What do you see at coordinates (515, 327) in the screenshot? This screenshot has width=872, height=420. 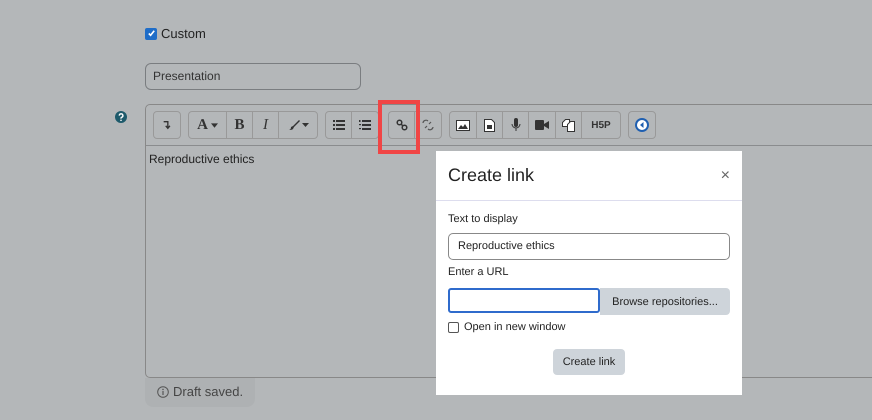 I see `checkbox-label: Open in new window` at bounding box center [515, 327].